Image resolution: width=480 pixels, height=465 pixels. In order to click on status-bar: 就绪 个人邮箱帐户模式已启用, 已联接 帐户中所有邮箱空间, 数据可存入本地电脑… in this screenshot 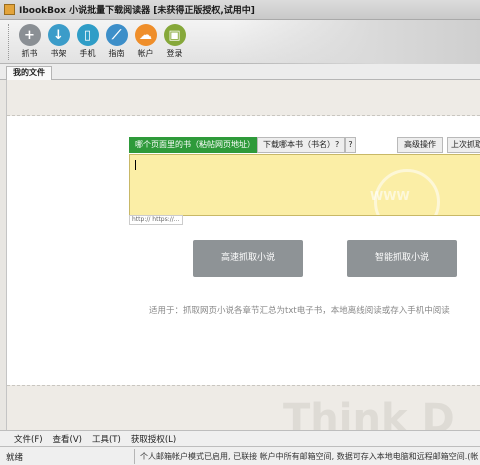, I will do `click(240, 455)`.